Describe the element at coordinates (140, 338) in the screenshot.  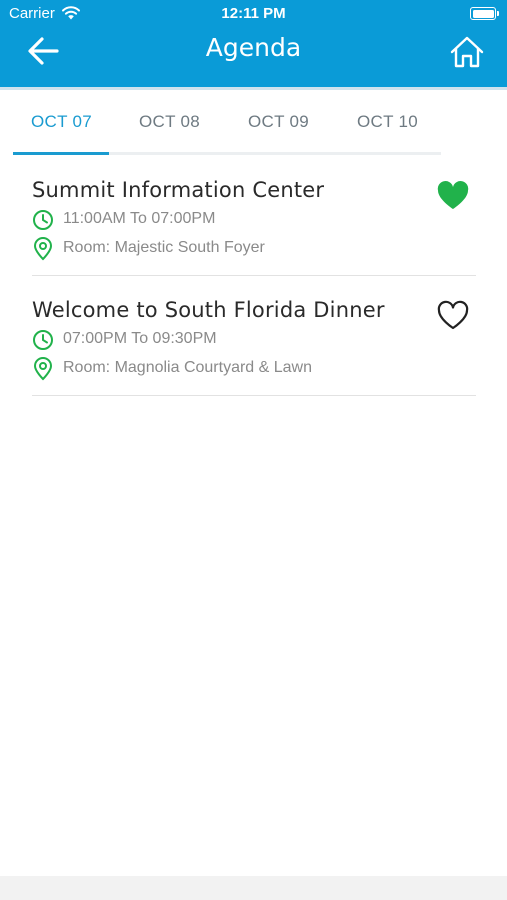
I see `agenda-item-time: 07:00PM To 09:30PM` at that location.